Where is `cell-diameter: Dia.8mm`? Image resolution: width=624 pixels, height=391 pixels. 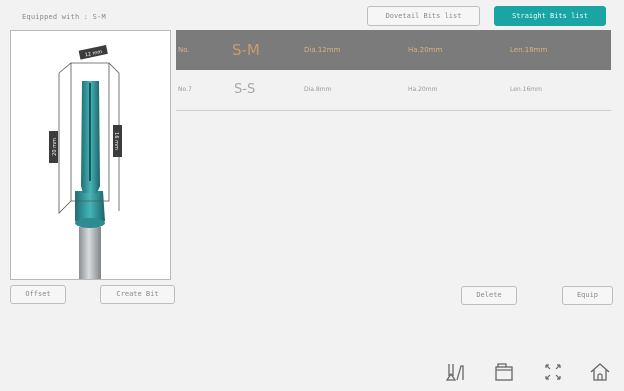 cell-diameter: Dia.8mm is located at coordinates (318, 89).